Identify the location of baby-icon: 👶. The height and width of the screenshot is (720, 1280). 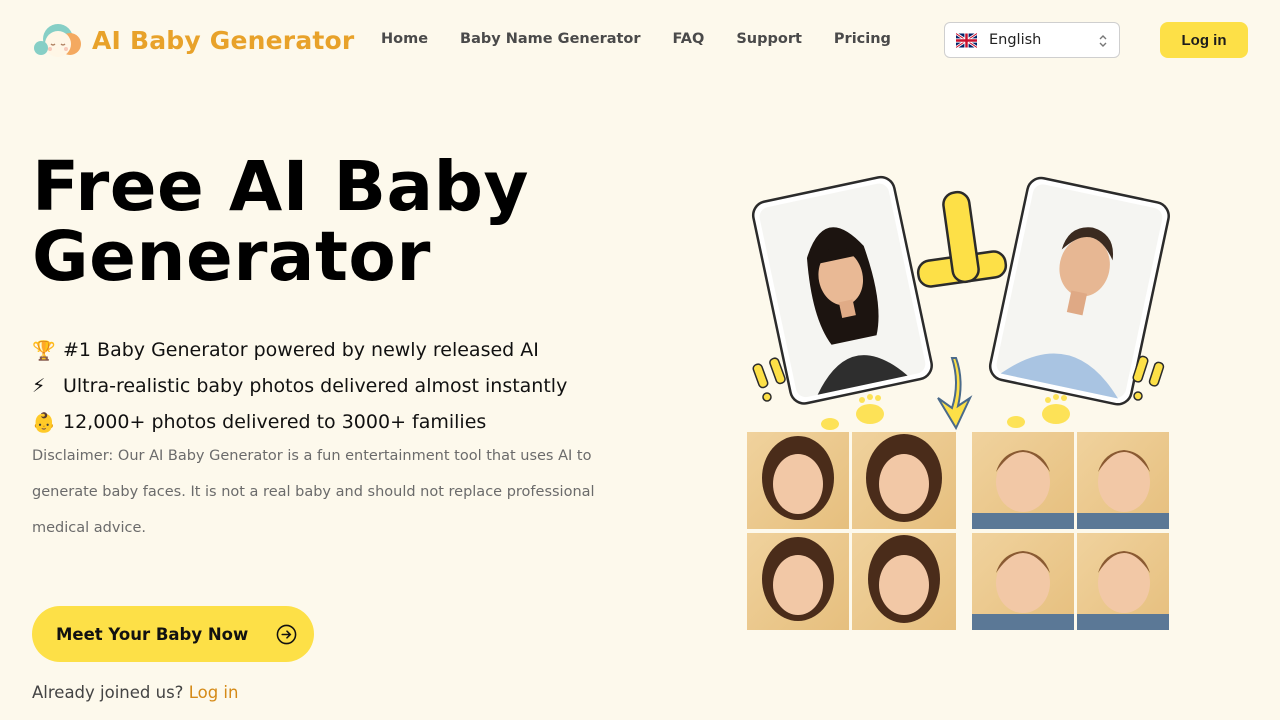
(44, 422).